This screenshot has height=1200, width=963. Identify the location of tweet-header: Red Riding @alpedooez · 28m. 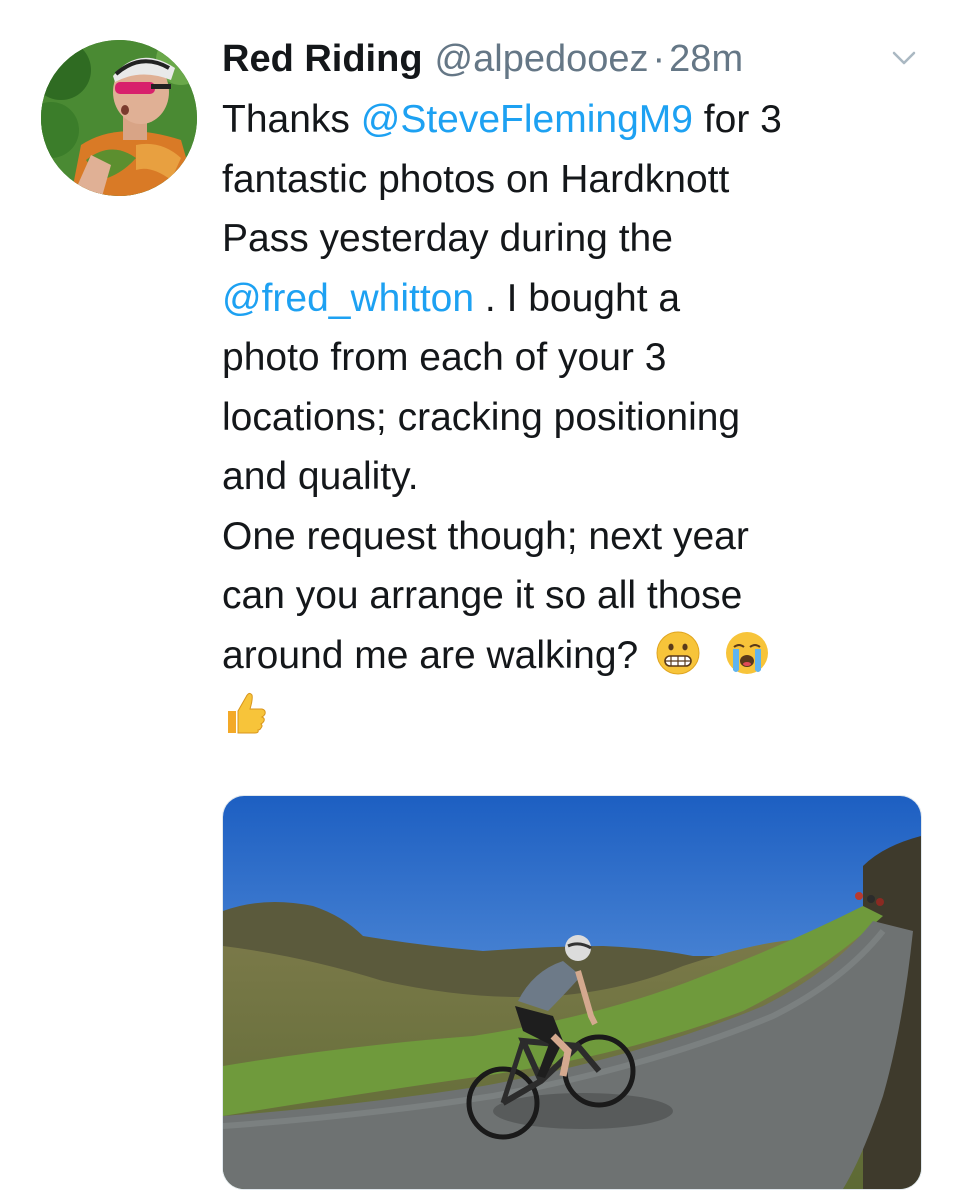
(482, 59).